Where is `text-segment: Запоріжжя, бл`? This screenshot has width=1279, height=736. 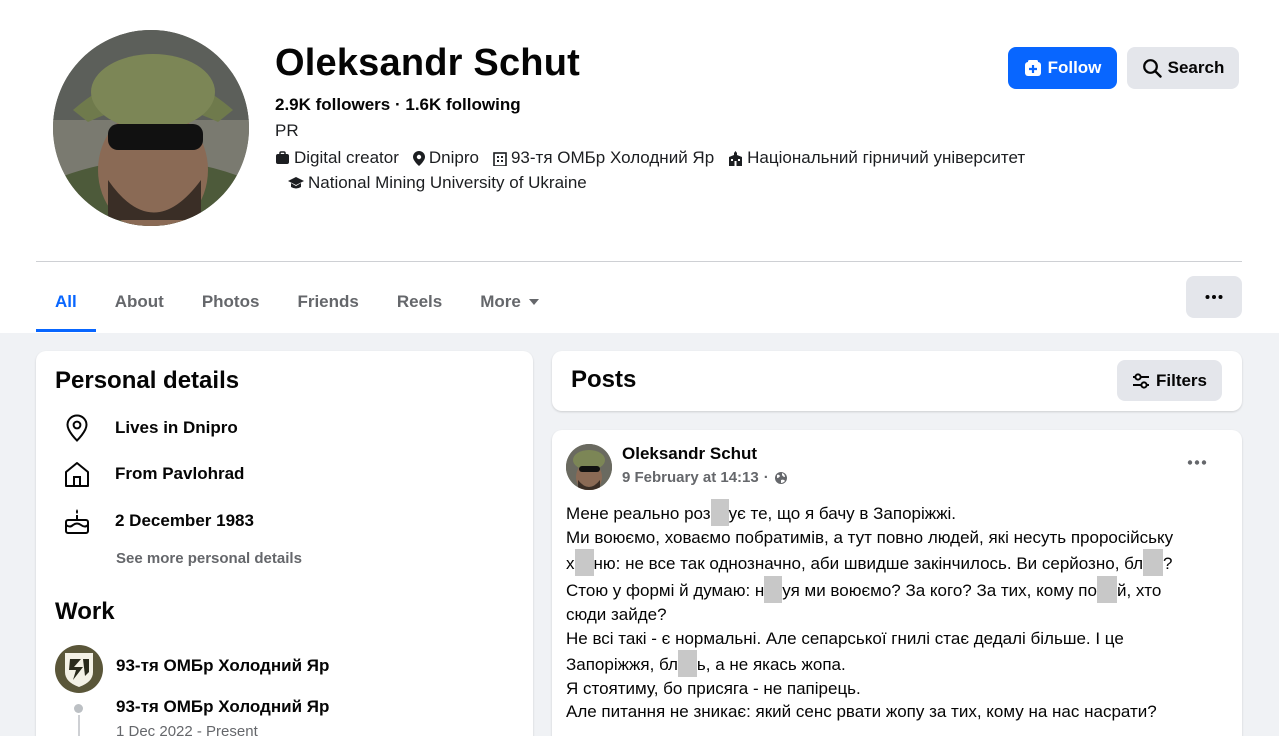 text-segment: Запоріжжя, бл is located at coordinates (622, 664).